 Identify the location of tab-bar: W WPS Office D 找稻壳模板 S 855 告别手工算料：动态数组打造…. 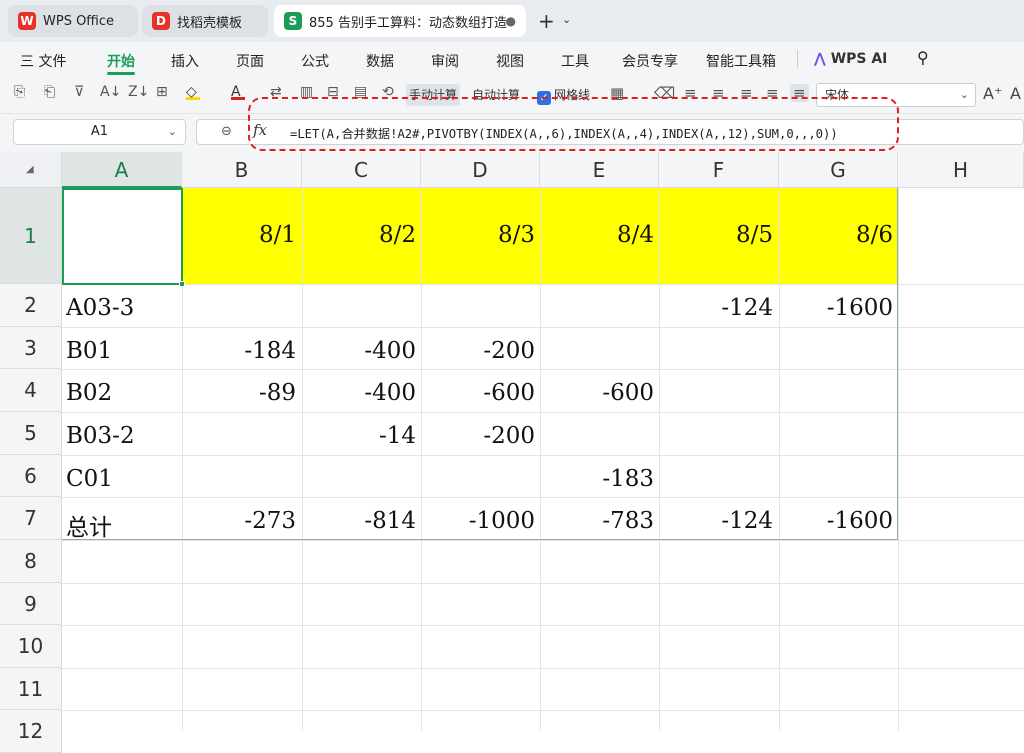
(512, 21).